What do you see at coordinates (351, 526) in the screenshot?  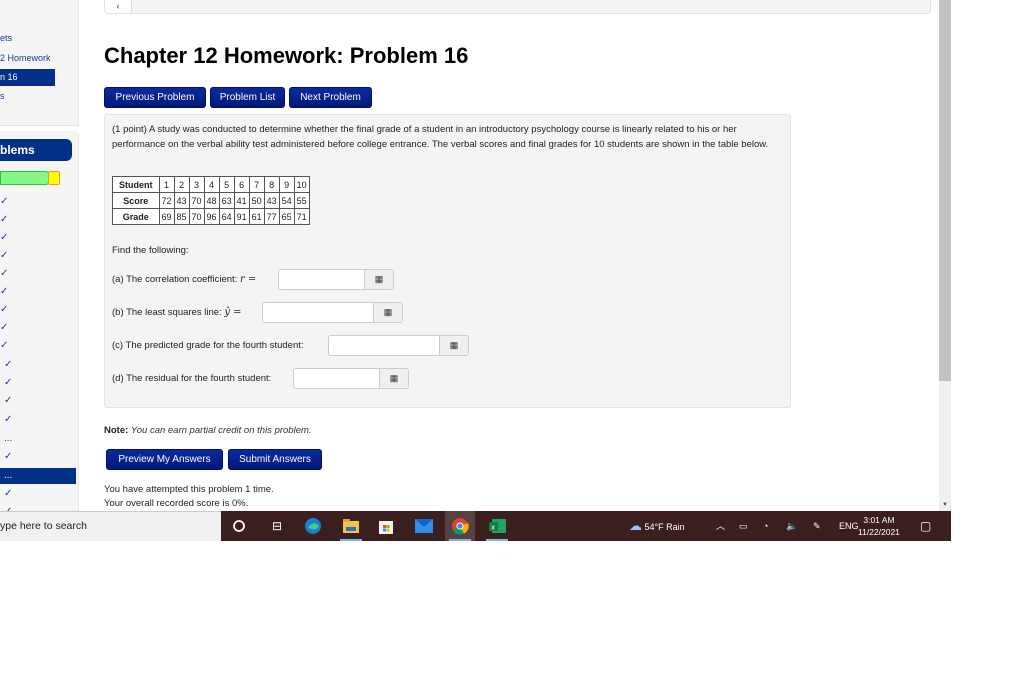 I see `file-explorer-icon` at bounding box center [351, 526].